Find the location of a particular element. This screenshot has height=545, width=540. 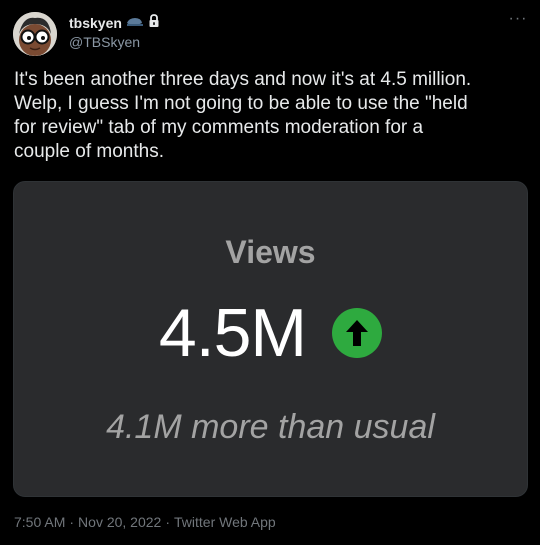

views-comparison-text: 4.1M more than usual is located at coordinates (270, 427).